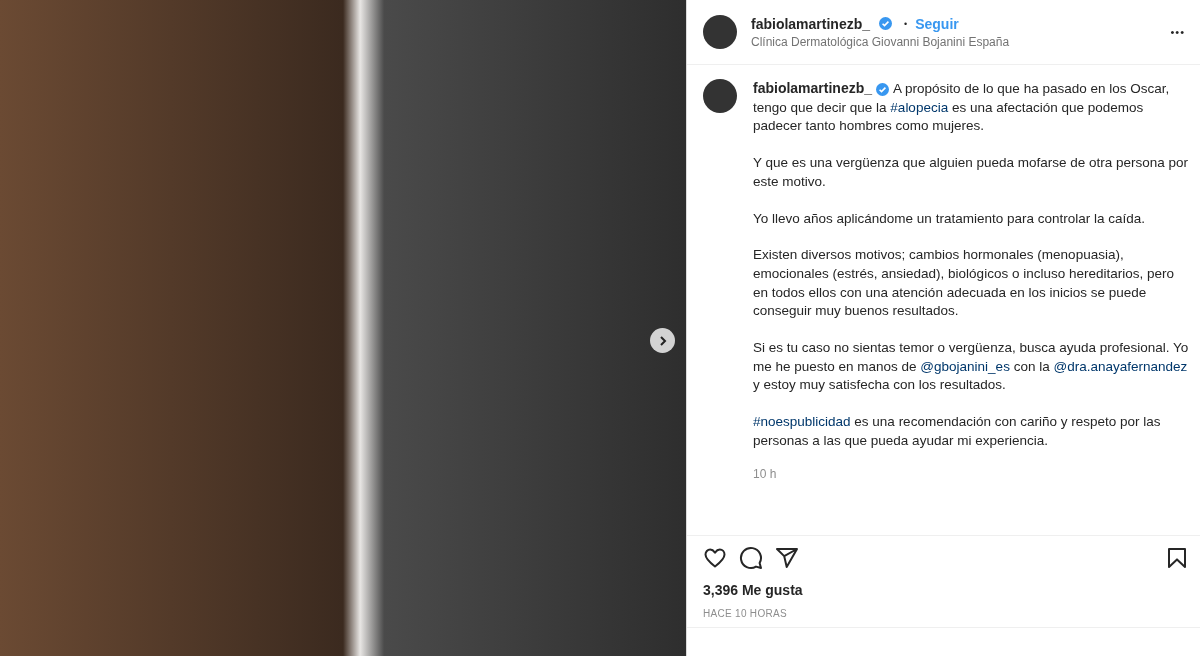 The height and width of the screenshot is (656, 1200). I want to click on caption-paragraph: #noespublicidad es una recomendación con cariño y respeto por las personas a las que pueda ayudar mi experiencia., so click(957, 431).